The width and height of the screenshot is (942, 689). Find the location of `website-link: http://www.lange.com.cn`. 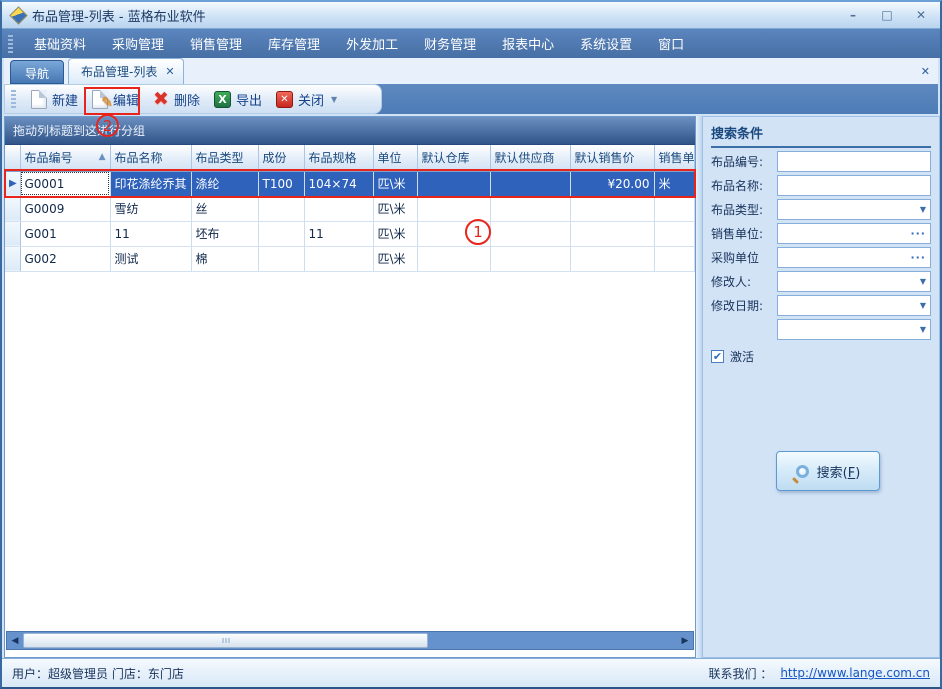

website-link: http://www.lange.com.cn is located at coordinates (855, 673).